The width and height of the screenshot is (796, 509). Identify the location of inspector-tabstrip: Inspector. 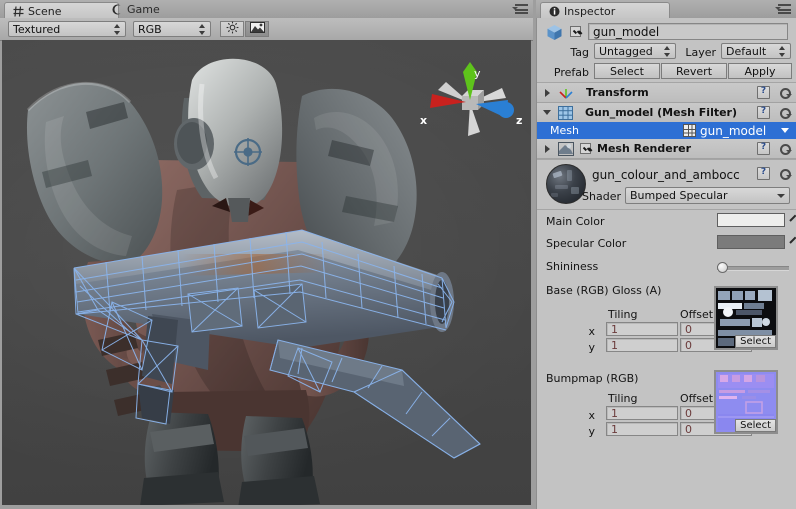
(666, 9).